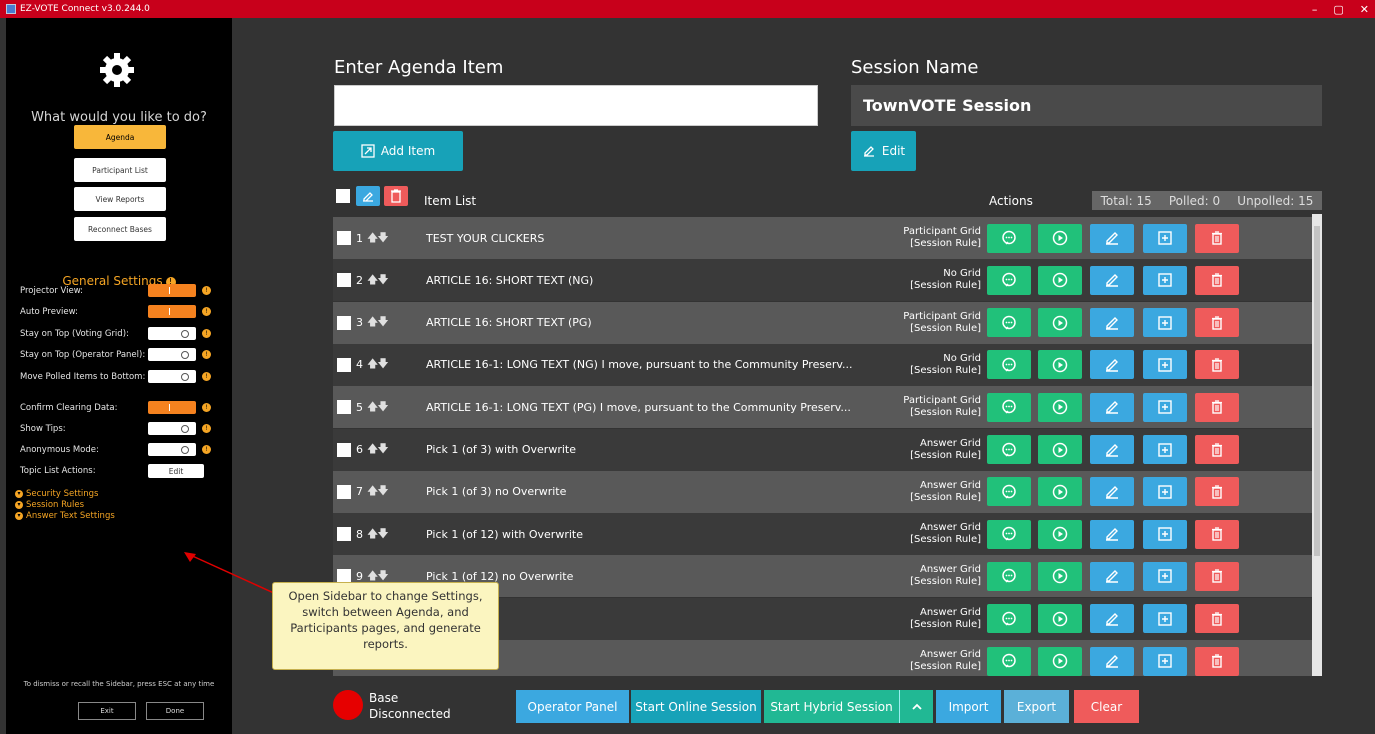  Describe the element at coordinates (696, 706) in the screenshot. I see `start-online-session-button: Start Online Session` at that location.